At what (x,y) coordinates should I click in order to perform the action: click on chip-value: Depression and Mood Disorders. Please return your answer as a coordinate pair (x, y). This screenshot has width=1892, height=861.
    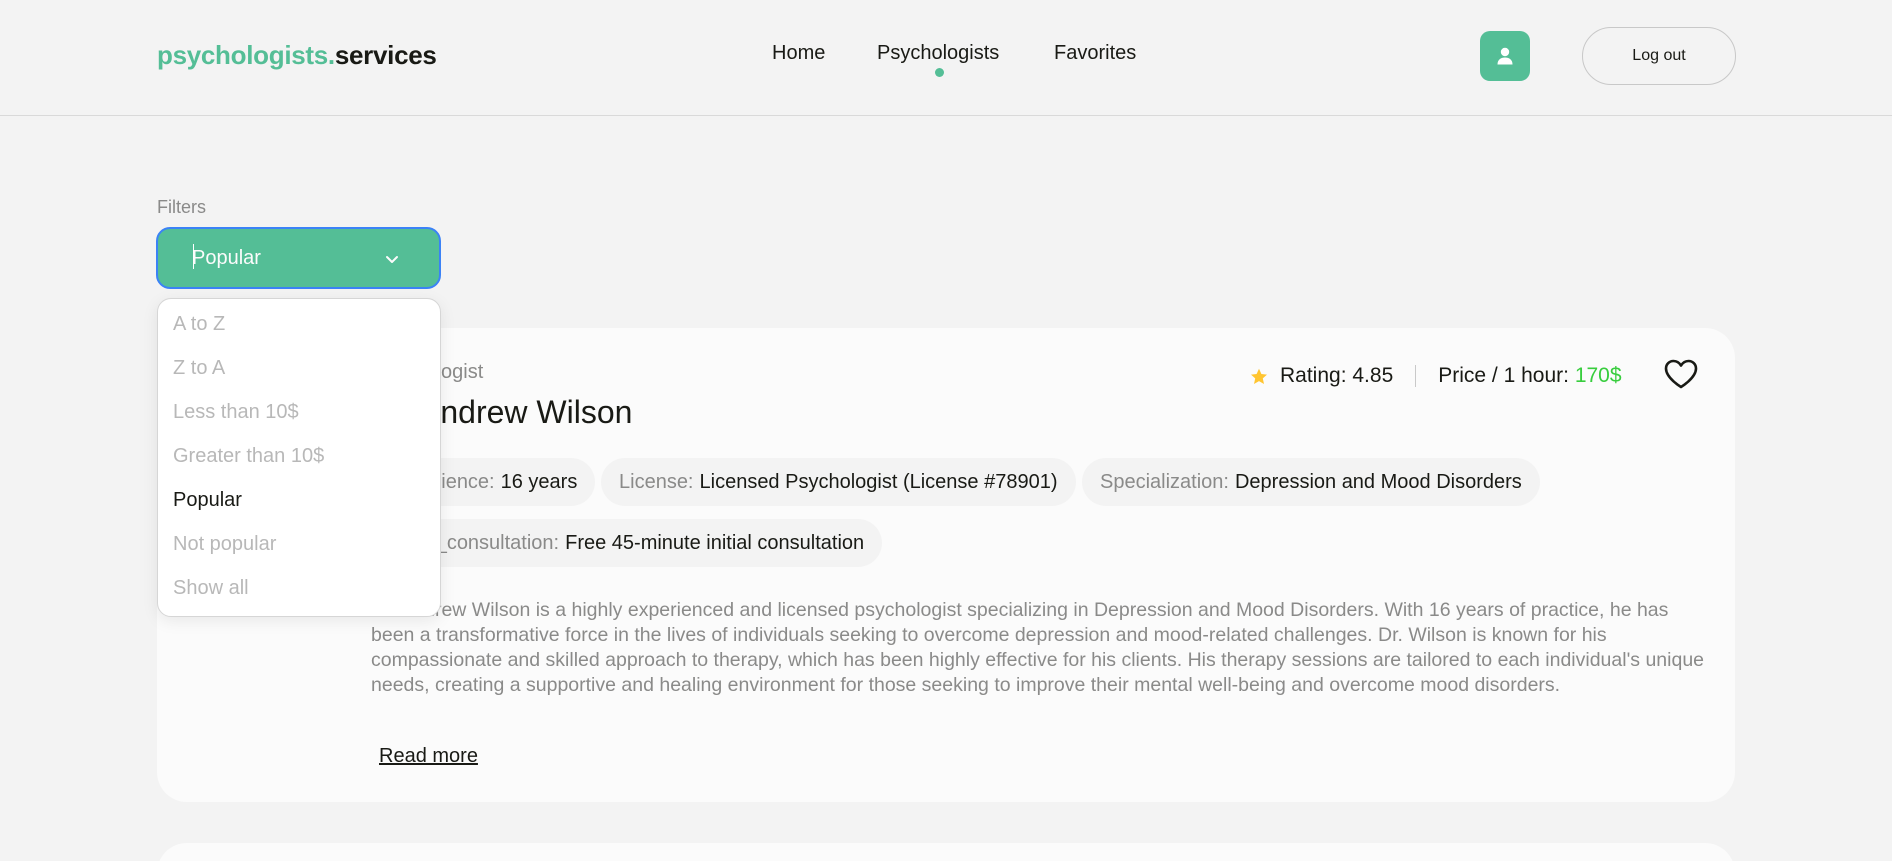
    Looking at the image, I should click on (1378, 481).